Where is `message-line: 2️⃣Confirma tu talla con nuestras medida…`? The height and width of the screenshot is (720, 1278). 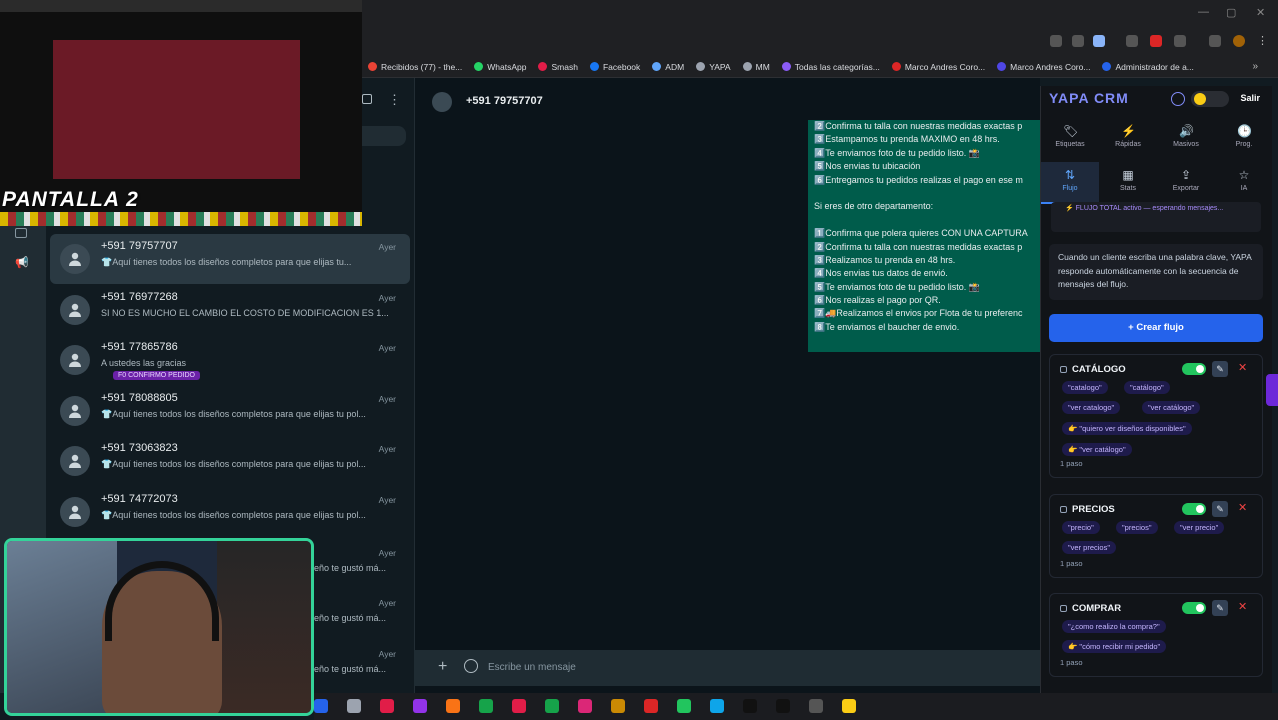 message-line: 2️⃣Confirma tu talla con nuestras medida… is located at coordinates (918, 246).